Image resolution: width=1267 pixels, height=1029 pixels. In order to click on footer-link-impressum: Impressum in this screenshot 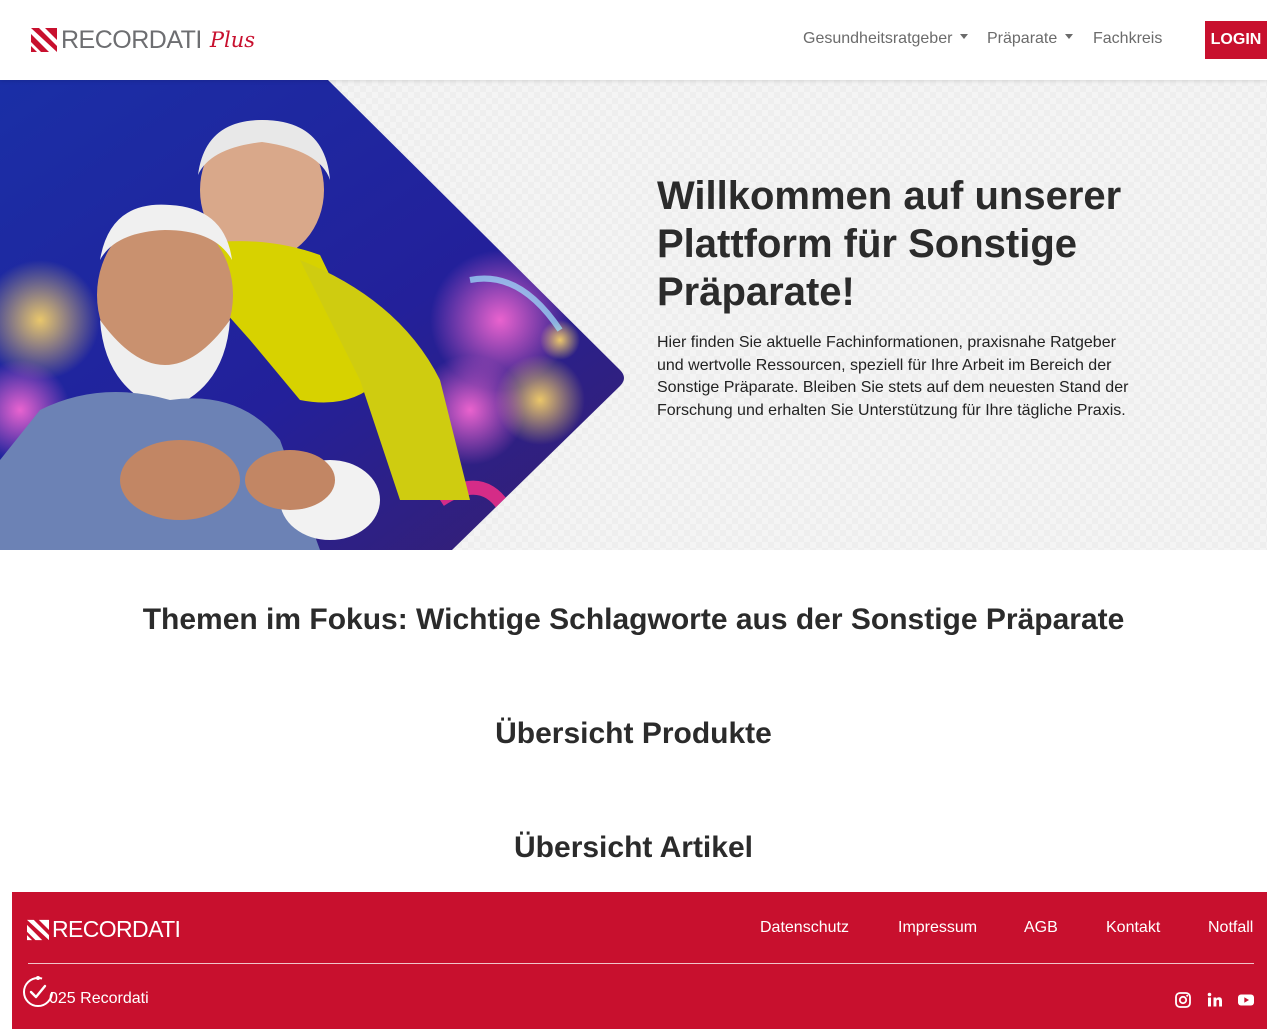, I will do `click(937, 928)`.